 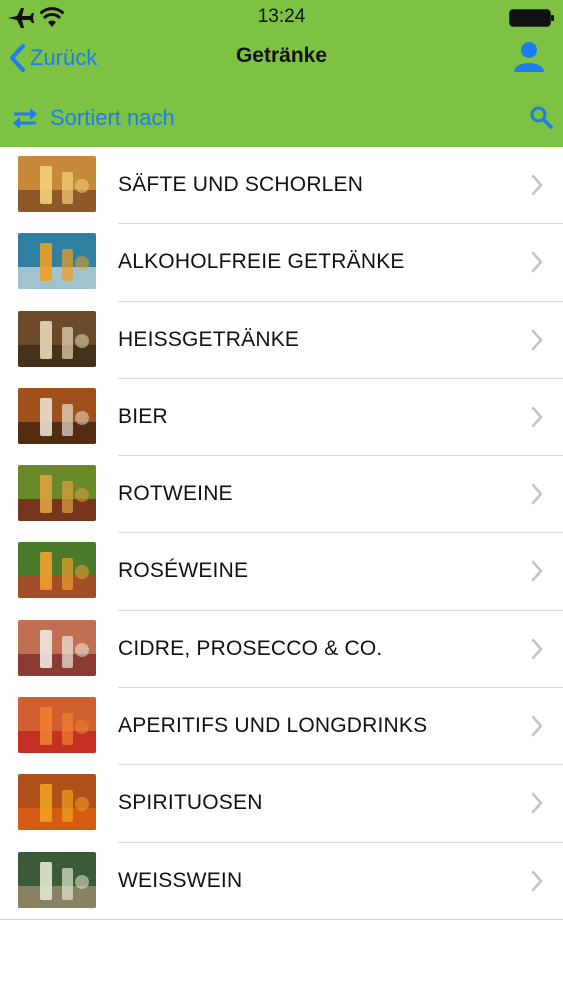 I want to click on row-separator, so click(x=281, y=919).